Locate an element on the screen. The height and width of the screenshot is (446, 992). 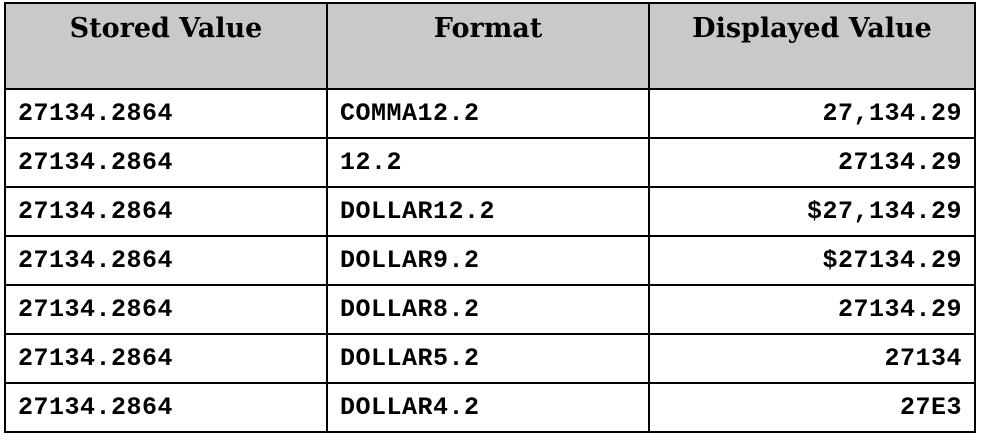
displayed-value-cell: 27,134.29 is located at coordinates (812, 113).